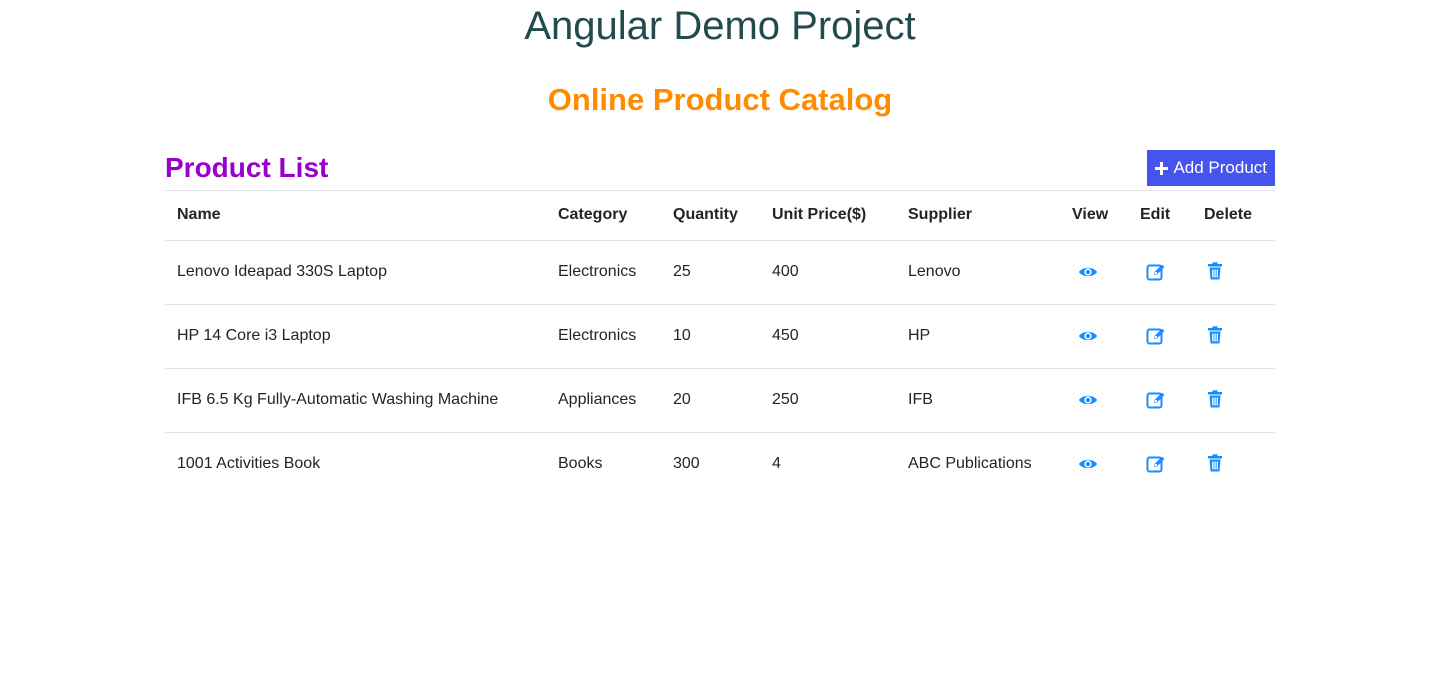 The image size is (1440, 698). Describe the element at coordinates (710, 400) in the screenshot. I see `product-quantity-cell: 20` at that location.